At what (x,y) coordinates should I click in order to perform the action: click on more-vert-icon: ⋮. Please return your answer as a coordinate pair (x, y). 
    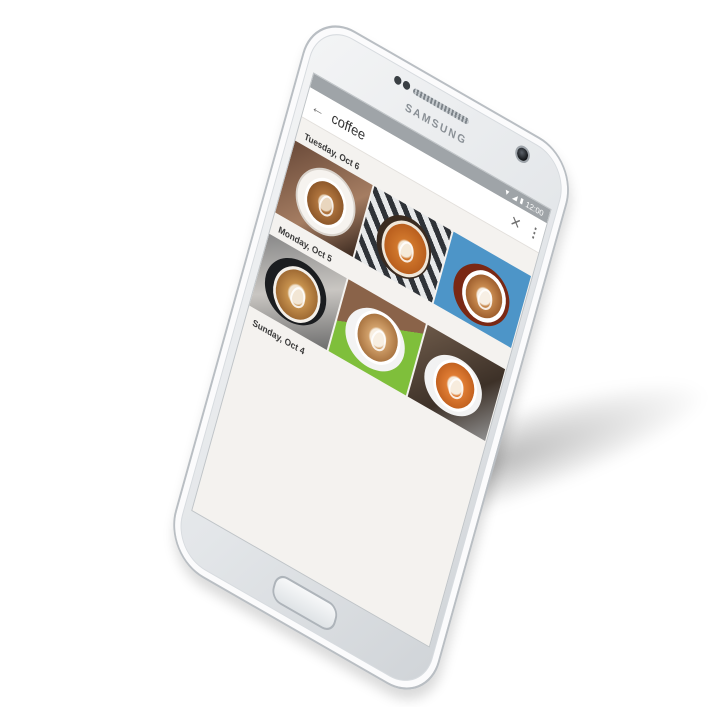
    Looking at the image, I should click on (534, 232).